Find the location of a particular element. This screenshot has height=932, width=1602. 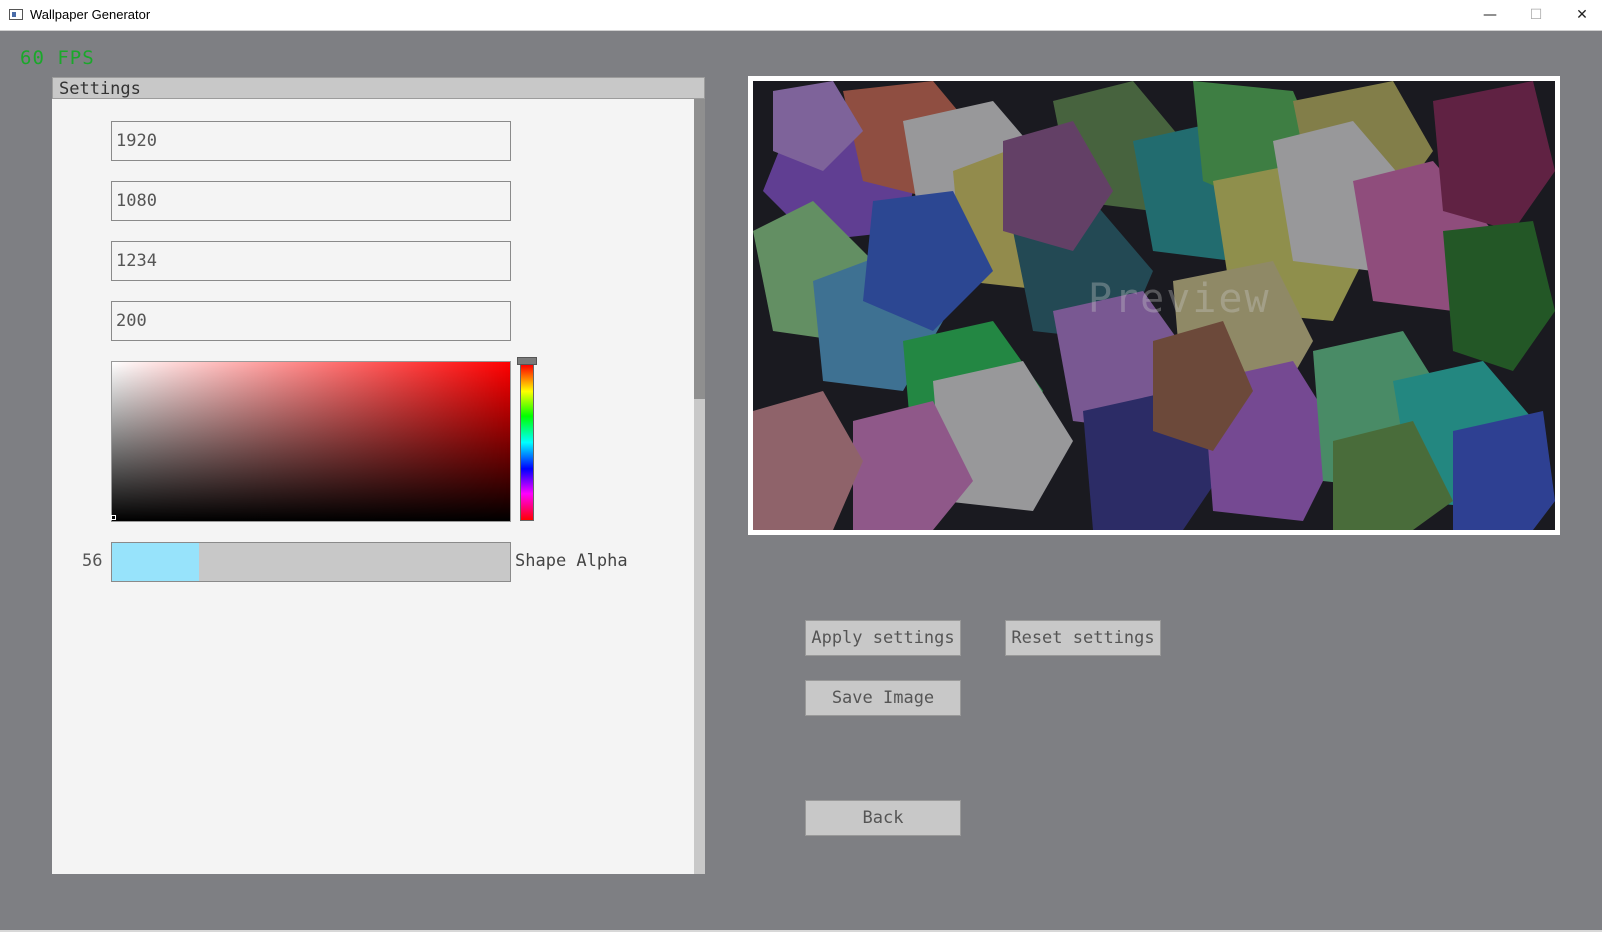

settings-header: Settings is located at coordinates (378, 88).